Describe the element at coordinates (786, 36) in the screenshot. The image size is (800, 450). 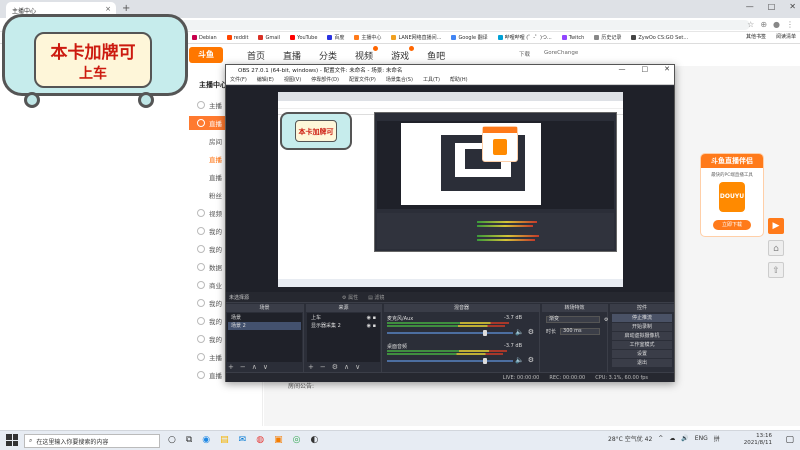
I see `reading-list: 阅读清单` at that location.